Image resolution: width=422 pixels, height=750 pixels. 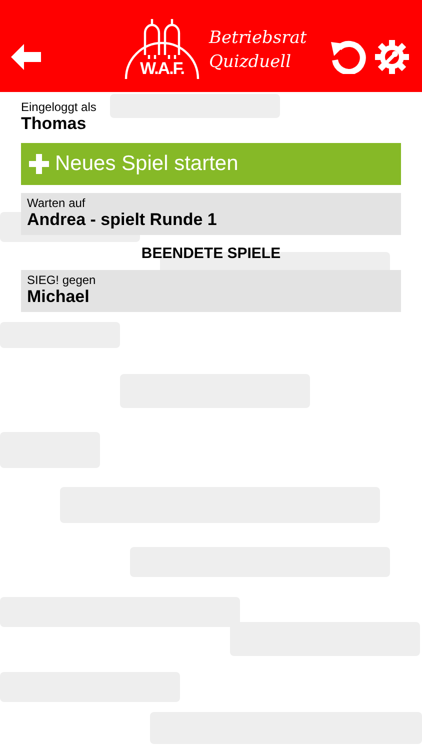 What do you see at coordinates (250, 63) in the screenshot?
I see `logo-title: Quizduell` at bounding box center [250, 63].